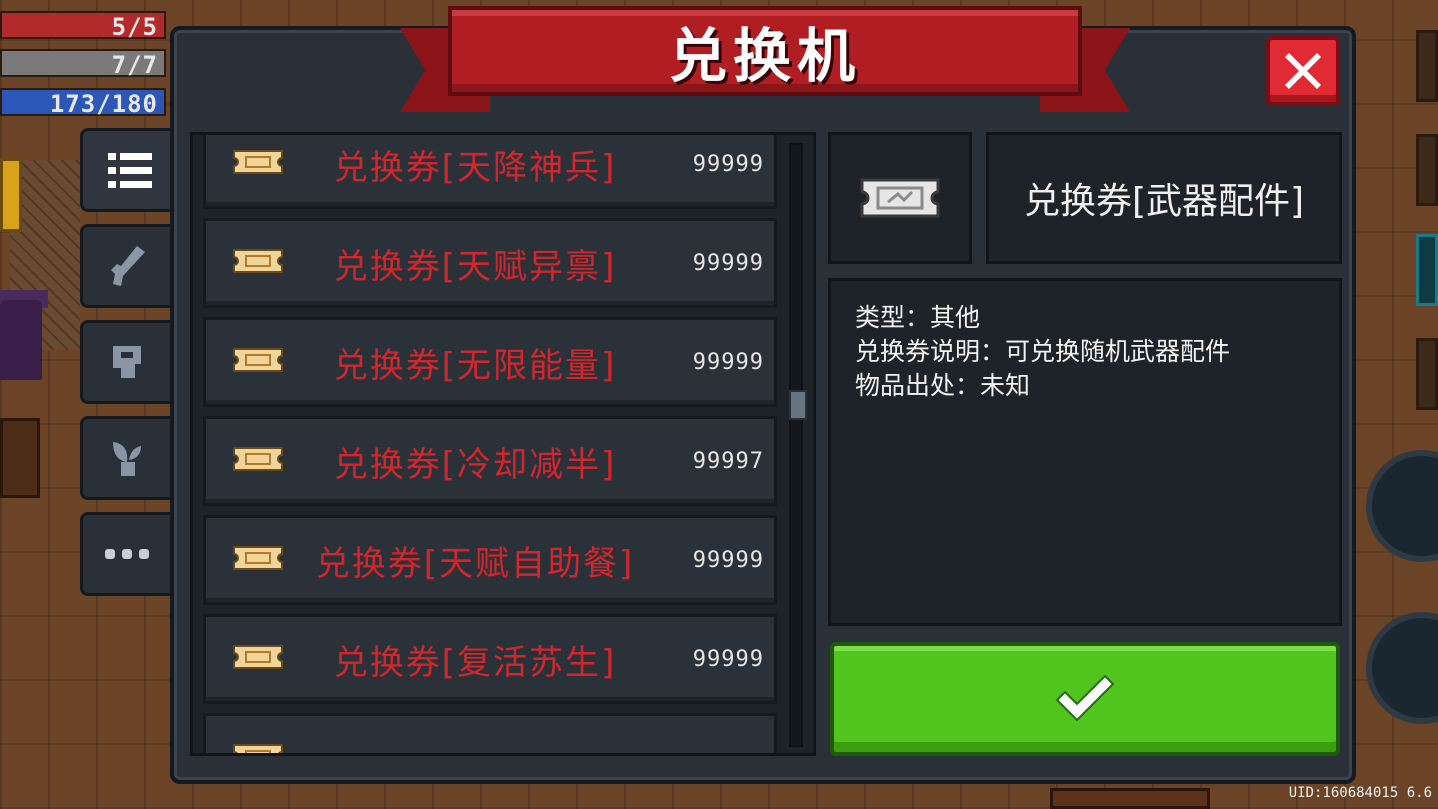 This screenshot has height=809, width=1438. Describe the element at coordinates (1402, 668) in the screenshot. I see `attack-dial` at that location.